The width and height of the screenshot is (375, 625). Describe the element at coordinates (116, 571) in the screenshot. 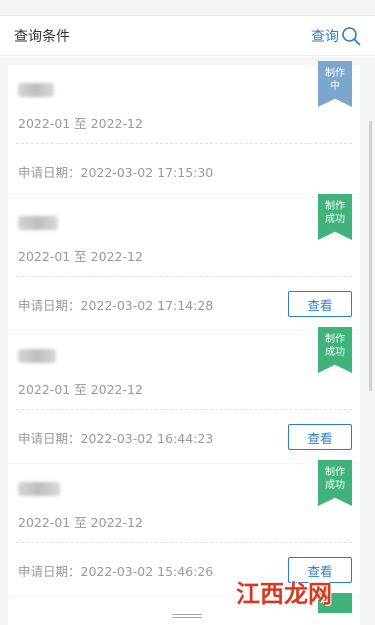

I see `apply-date: 申请日期：2022-03-02 15:46:26` at that location.